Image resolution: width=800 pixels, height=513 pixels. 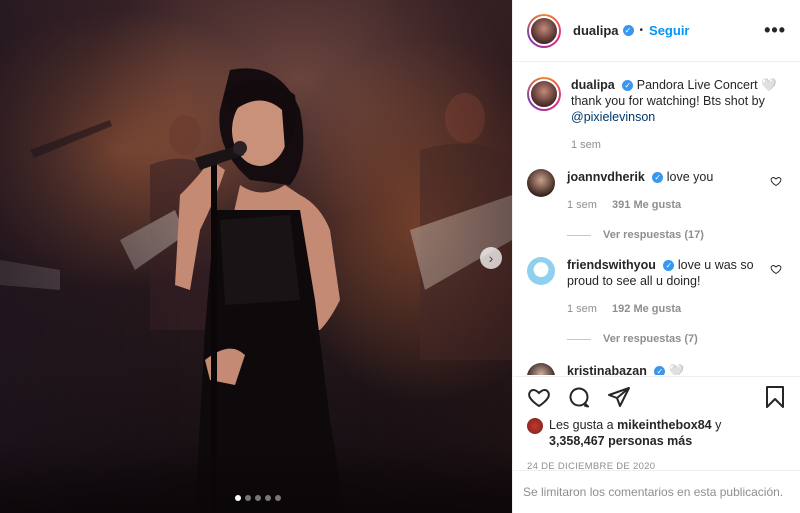 I want to click on comment-icon, so click(x=579, y=397).